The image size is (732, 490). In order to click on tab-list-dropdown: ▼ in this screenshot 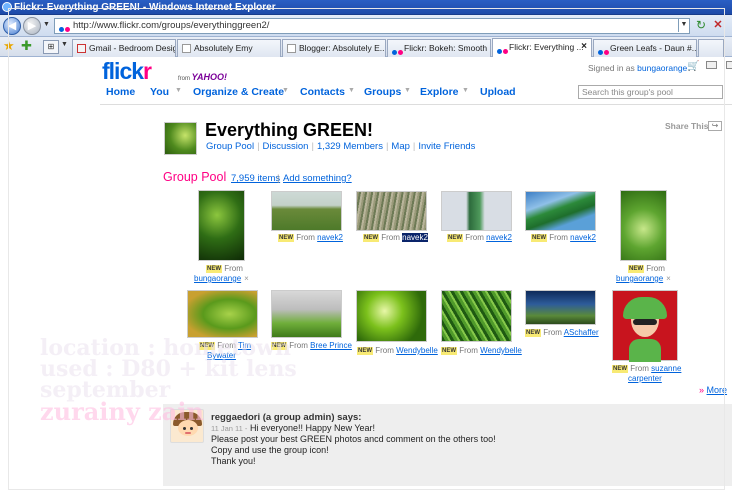, I will do `click(64, 44)`.